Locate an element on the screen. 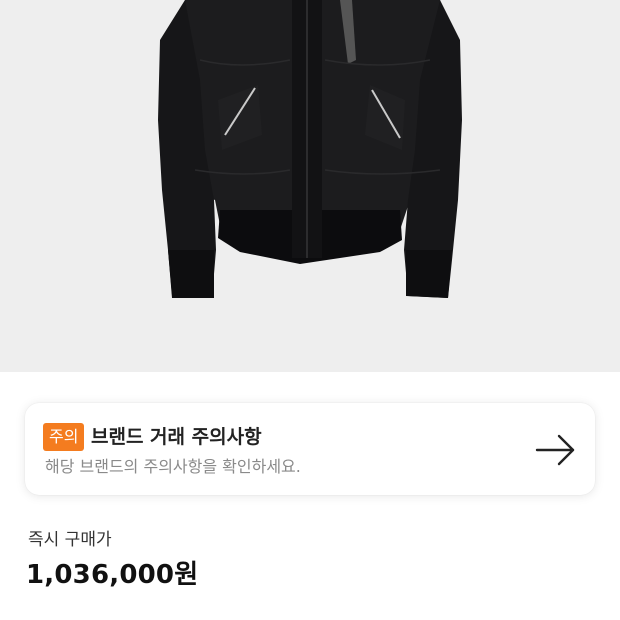 The width and height of the screenshot is (620, 620). notice-description: 해당 브랜드의 주의사항을 확인하세요. is located at coordinates (173, 466).